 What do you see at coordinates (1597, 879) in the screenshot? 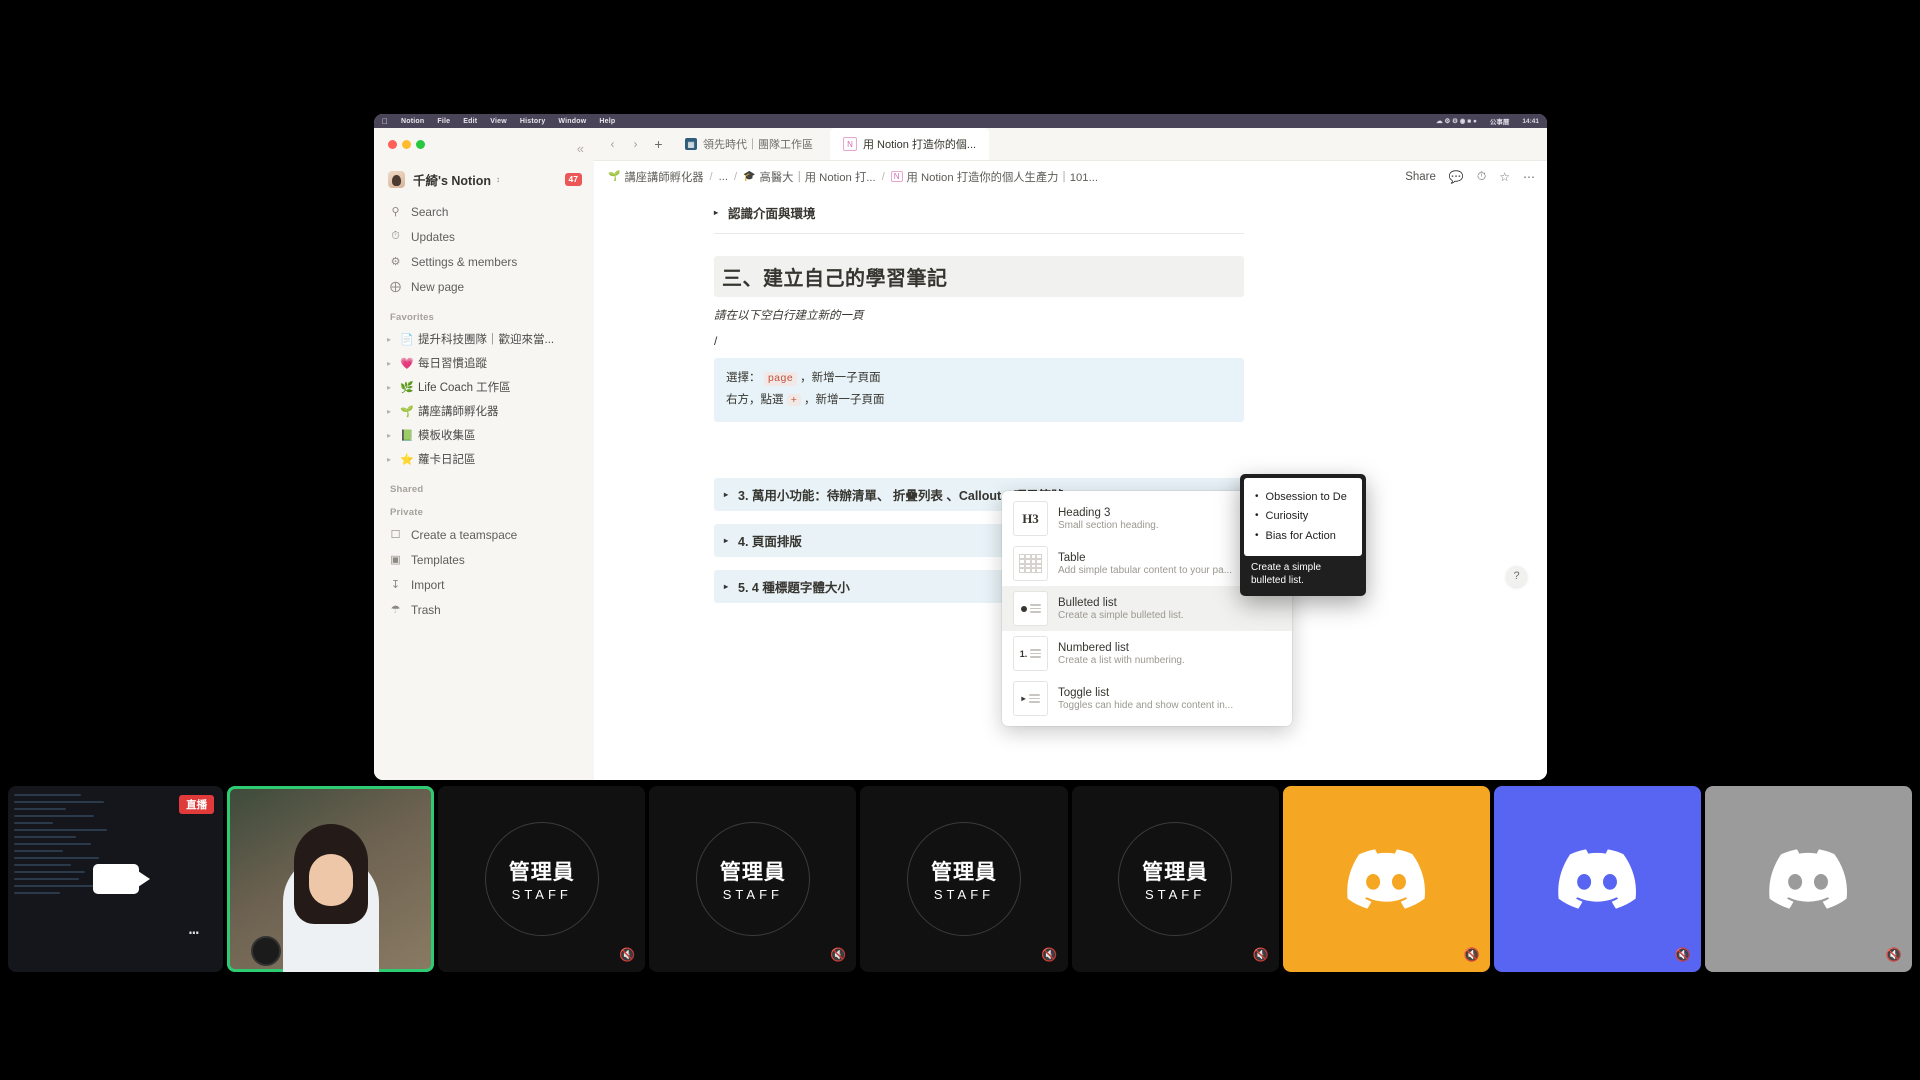
I see `tile-discord-2: 🔇` at bounding box center [1597, 879].